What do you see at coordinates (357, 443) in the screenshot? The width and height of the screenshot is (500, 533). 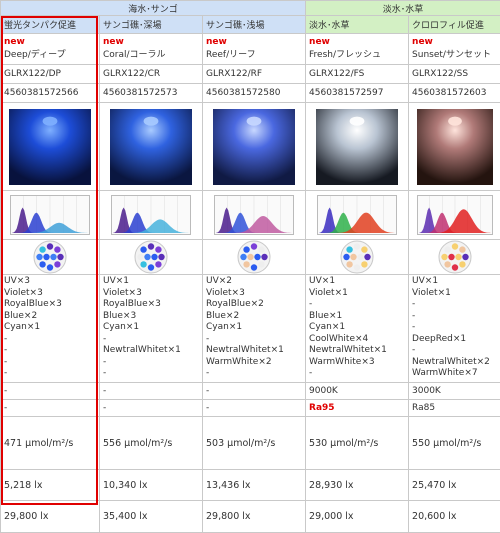 I see `par-value: 530 μmol/m²/s` at bounding box center [357, 443].